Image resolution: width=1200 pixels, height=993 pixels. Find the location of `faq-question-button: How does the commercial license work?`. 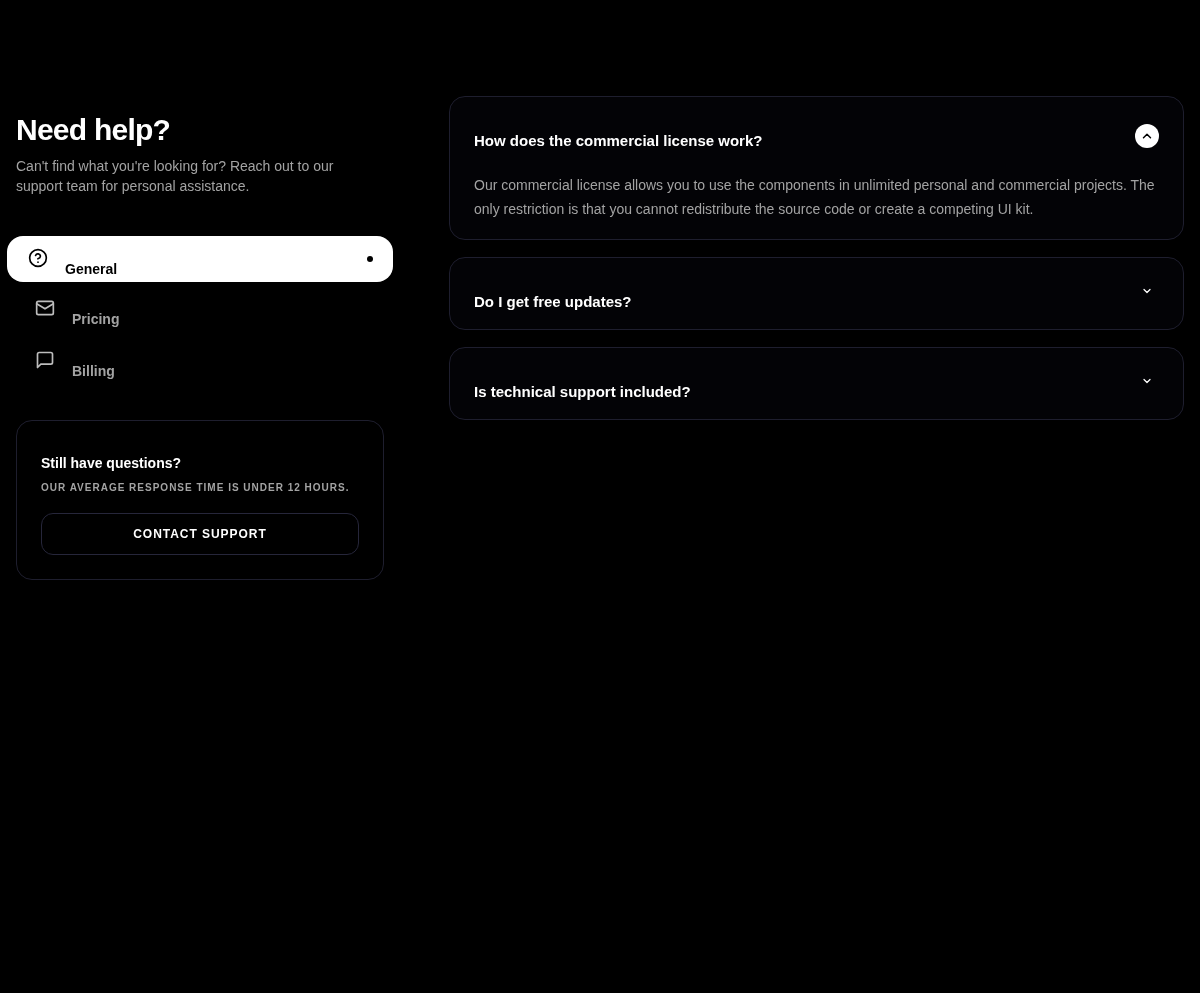

faq-question-button: How does the commercial license work? is located at coordinates (816, 137).